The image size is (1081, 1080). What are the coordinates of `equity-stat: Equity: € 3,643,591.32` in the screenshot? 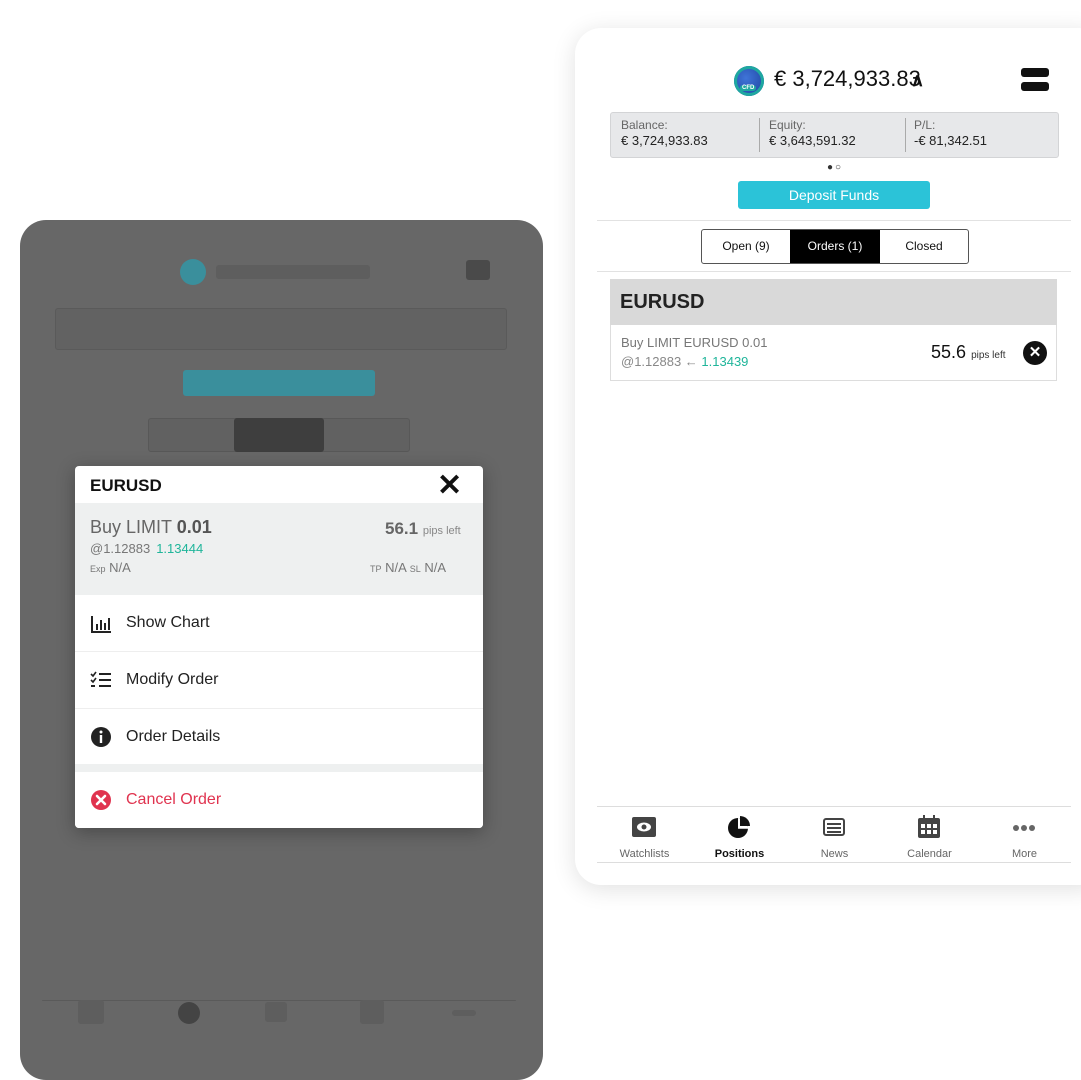 It's located at (812, 133).